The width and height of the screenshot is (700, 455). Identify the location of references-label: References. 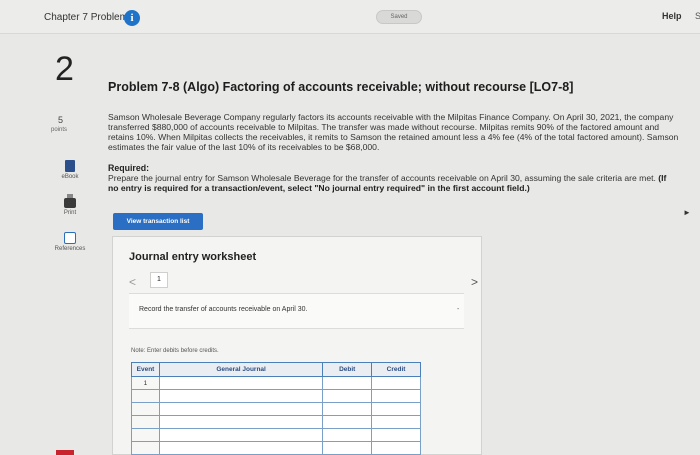
(70, 249).